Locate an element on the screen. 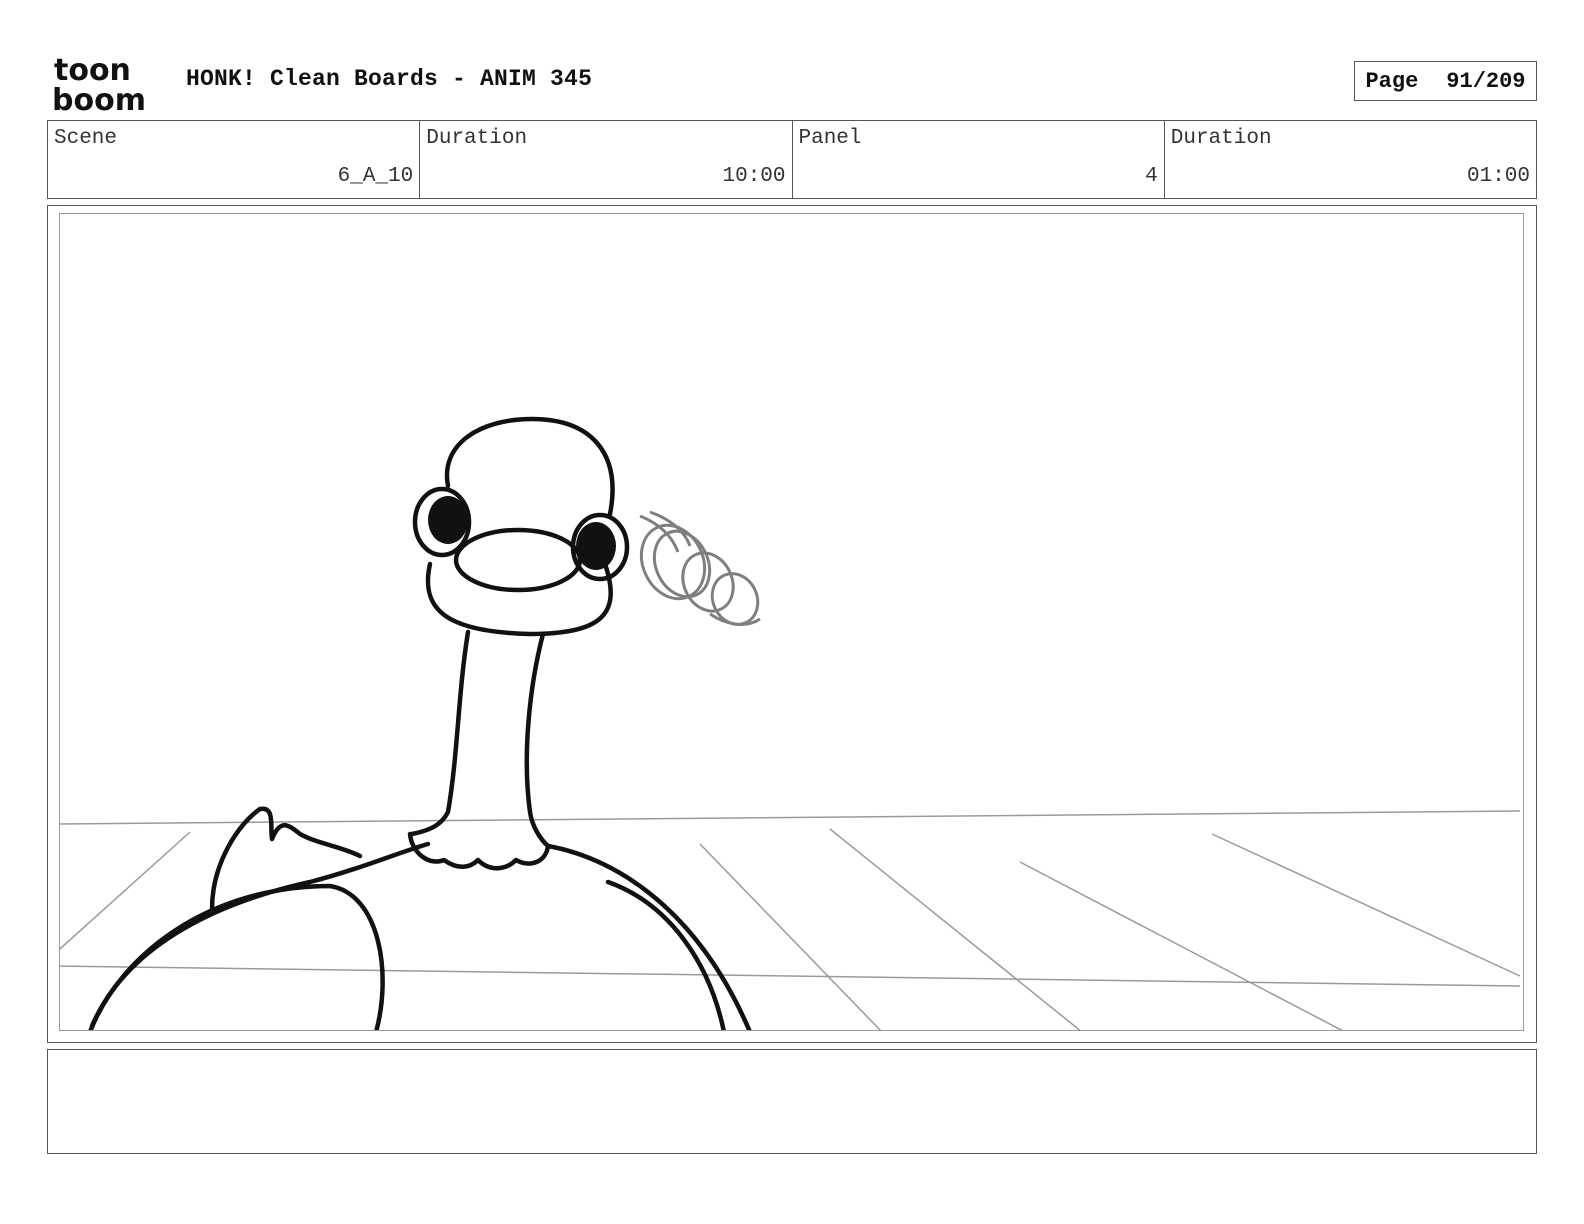 This screenshot has width=1584, height=1224. page-indicator: Page 91/209 is located at coordinates (1445, 81).